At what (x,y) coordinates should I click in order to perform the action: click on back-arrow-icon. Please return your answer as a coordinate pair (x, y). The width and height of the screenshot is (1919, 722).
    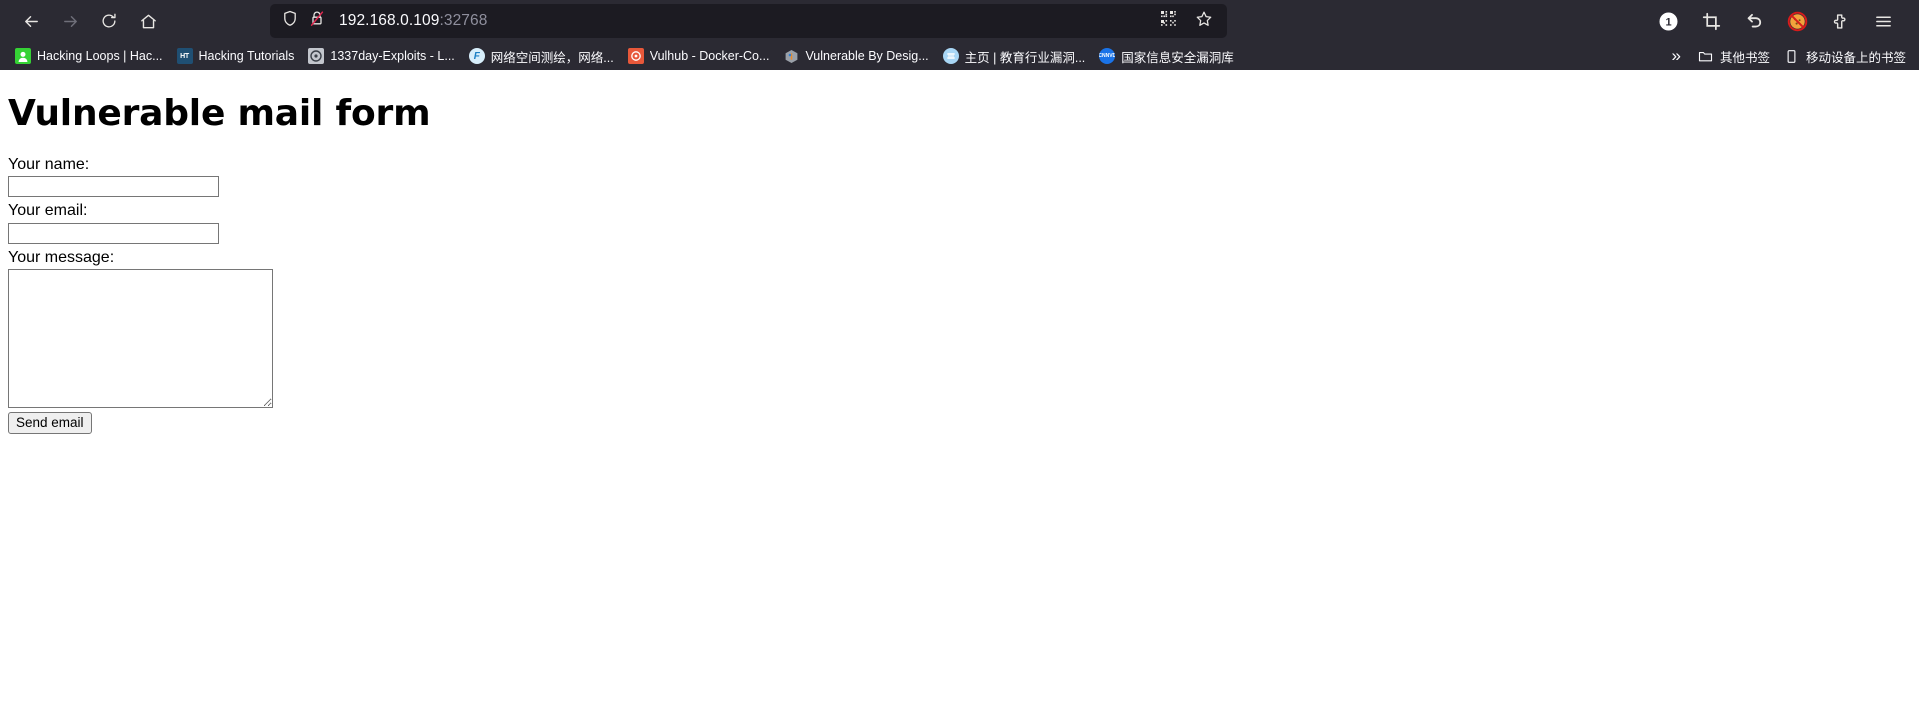
    Looking at the image, I should click on (31, 21).